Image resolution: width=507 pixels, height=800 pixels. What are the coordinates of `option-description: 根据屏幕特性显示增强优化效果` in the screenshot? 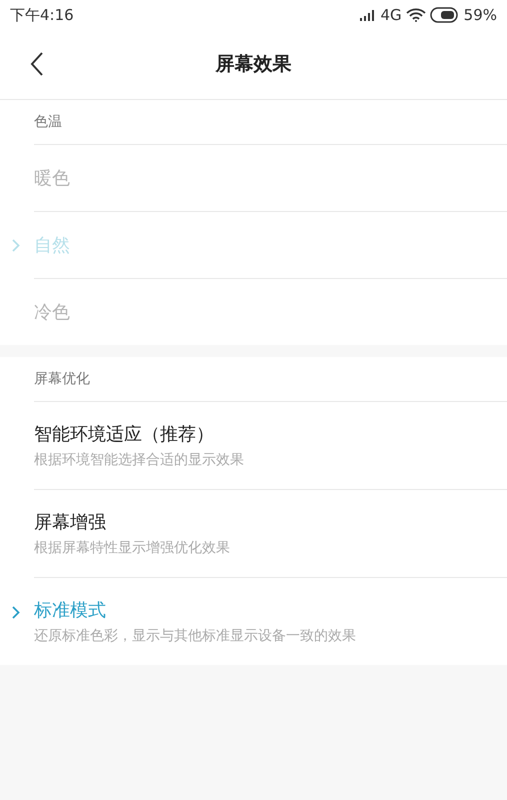 It's located at (132, 548).